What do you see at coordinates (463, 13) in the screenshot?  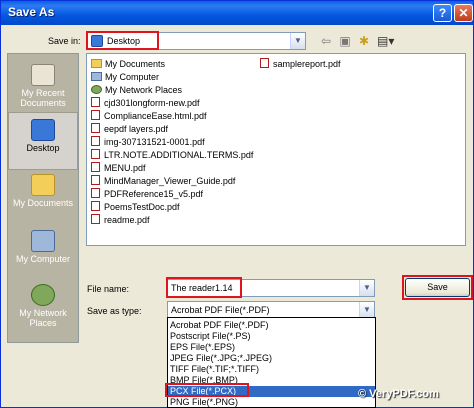 I see `close-button: ✕` at bounding box center [463, 13].